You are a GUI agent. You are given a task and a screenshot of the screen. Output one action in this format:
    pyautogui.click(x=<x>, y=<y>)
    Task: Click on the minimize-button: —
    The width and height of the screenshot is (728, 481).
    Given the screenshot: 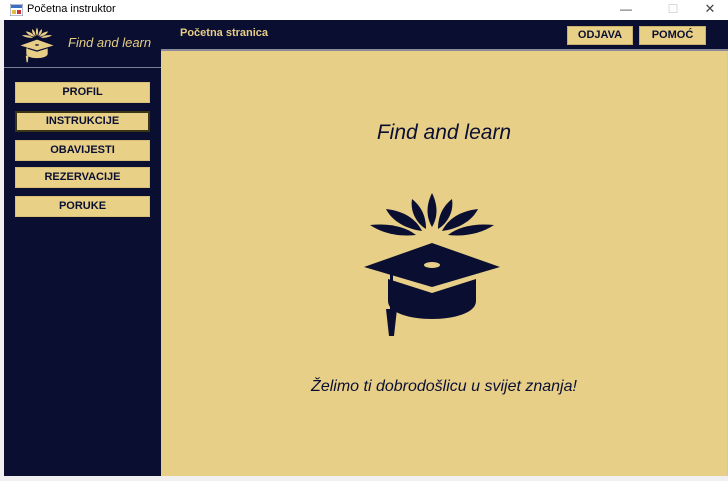 What is the action you would take?
    pyautogui.click(x=626, y=10)
    